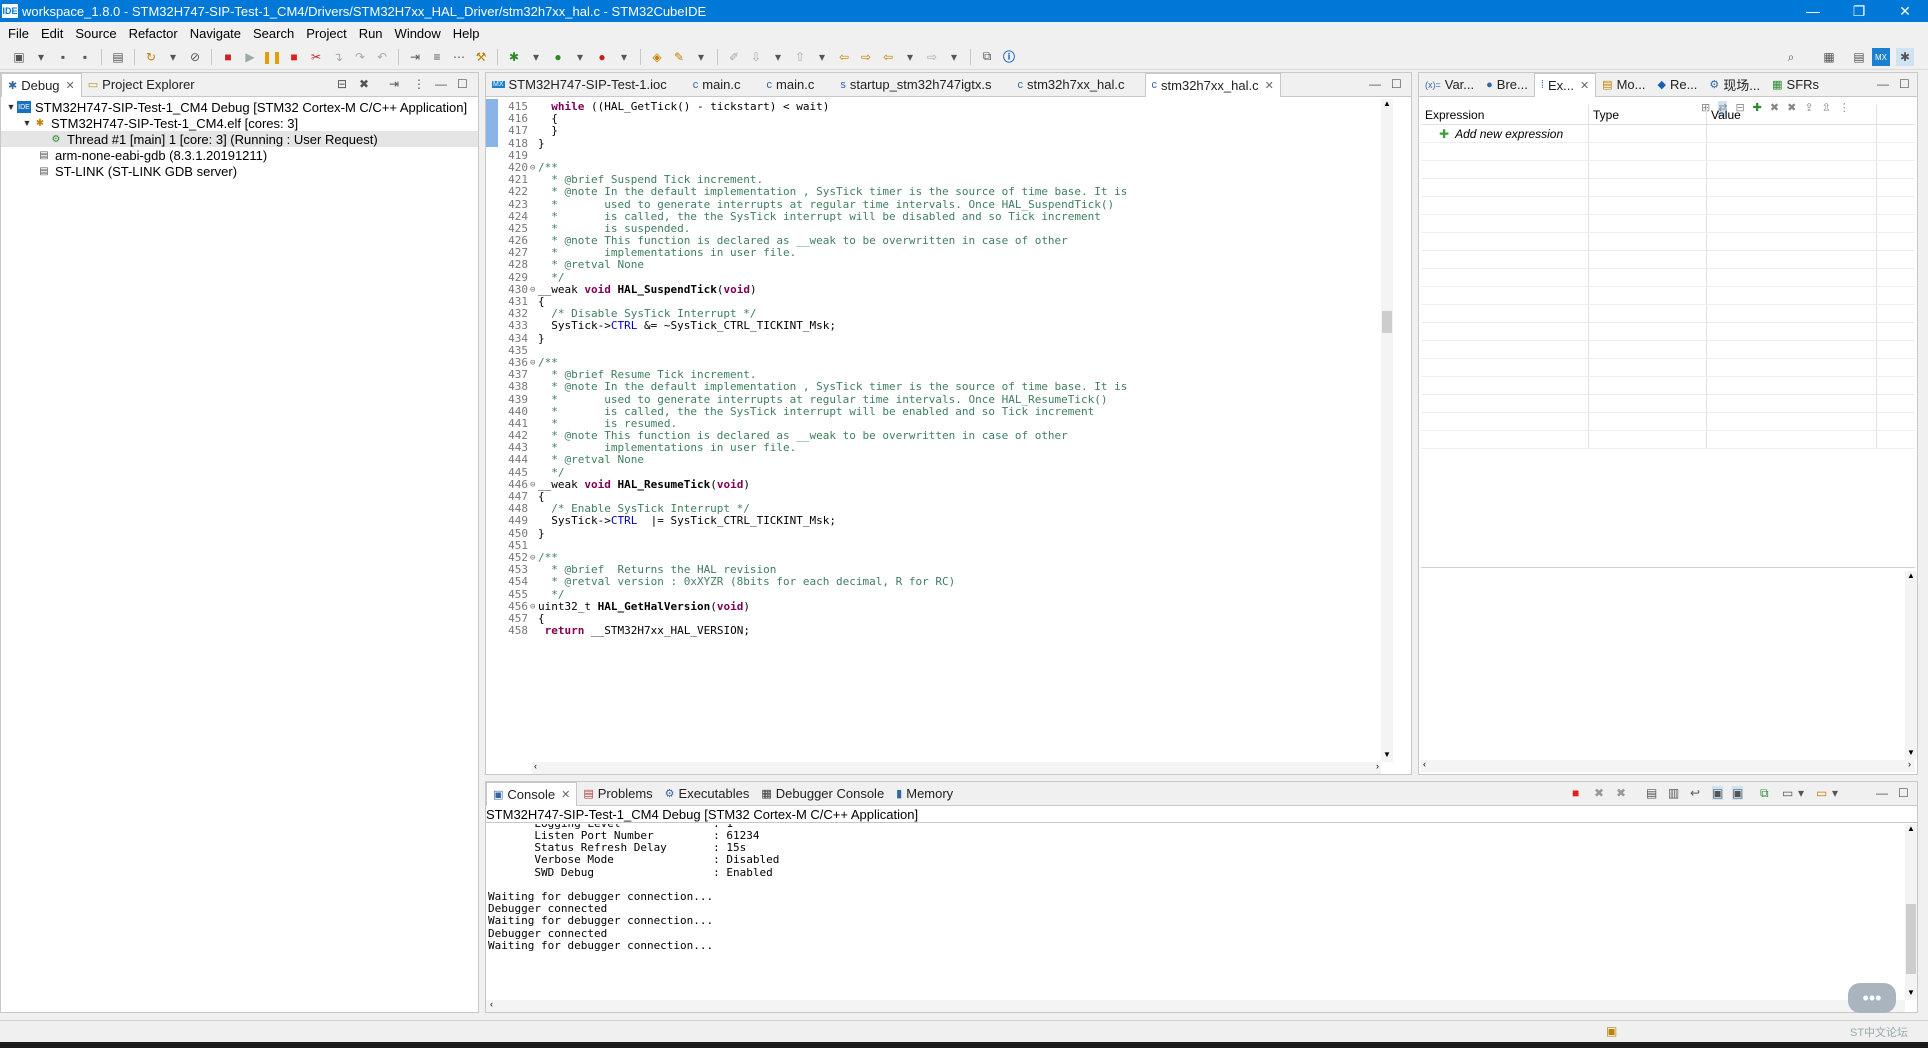  Describe the element at coordinates (459, 57) in the screenshot. I see `reset-icon: ⋯` at that location.